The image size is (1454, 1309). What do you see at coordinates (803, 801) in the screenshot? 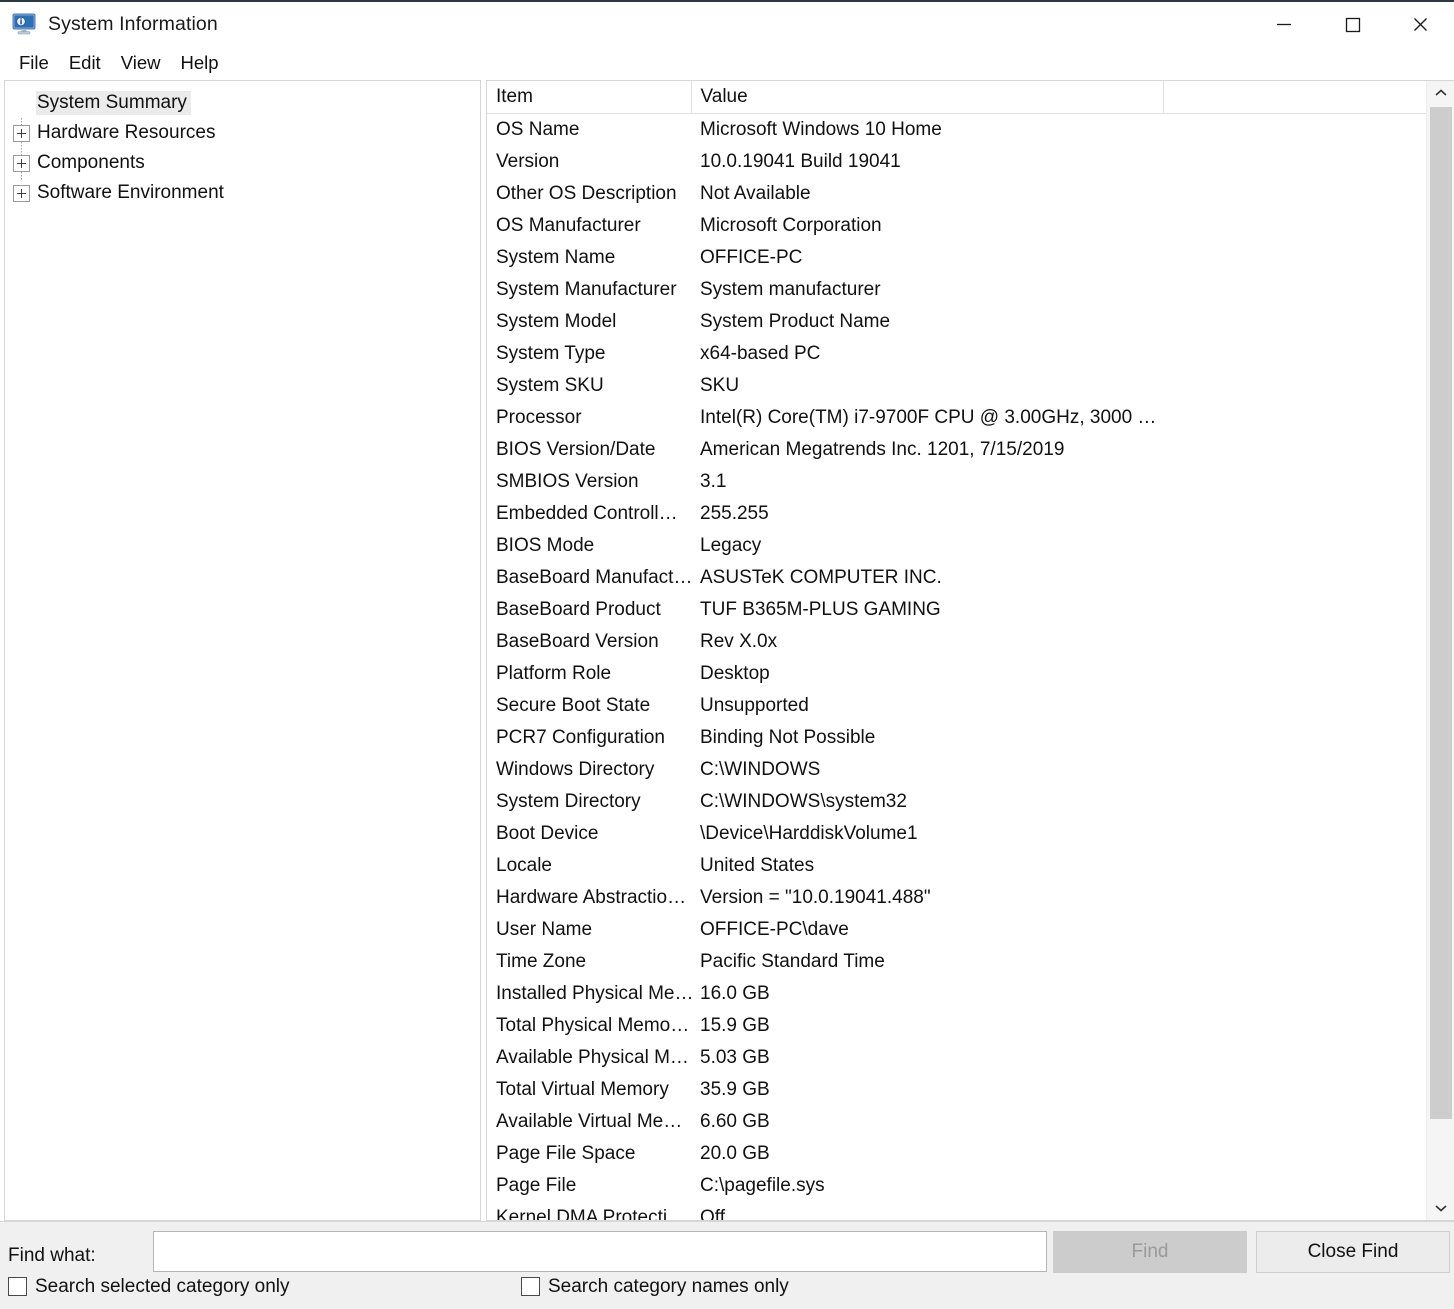
I see `cell-value: C:\WINDOWS\system32` at bounding box center [803, 801].